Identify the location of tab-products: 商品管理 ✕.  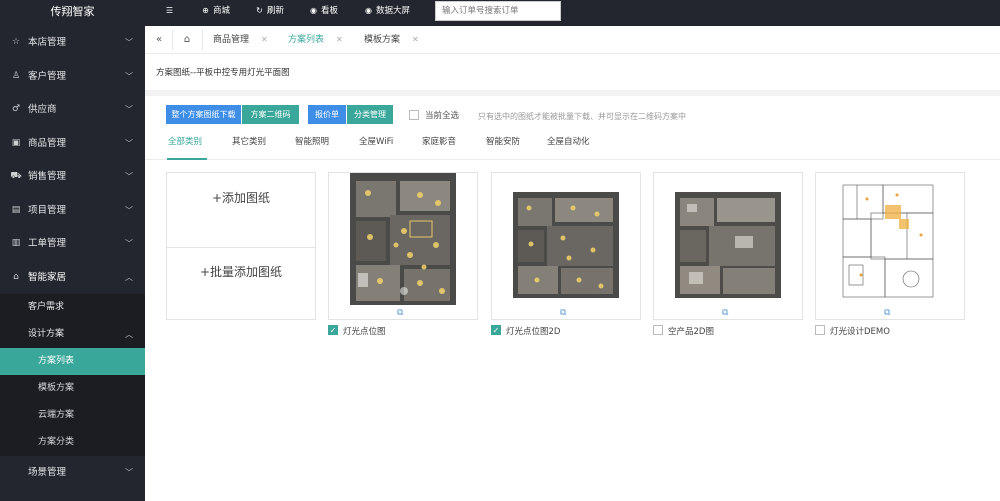
(240, 40).